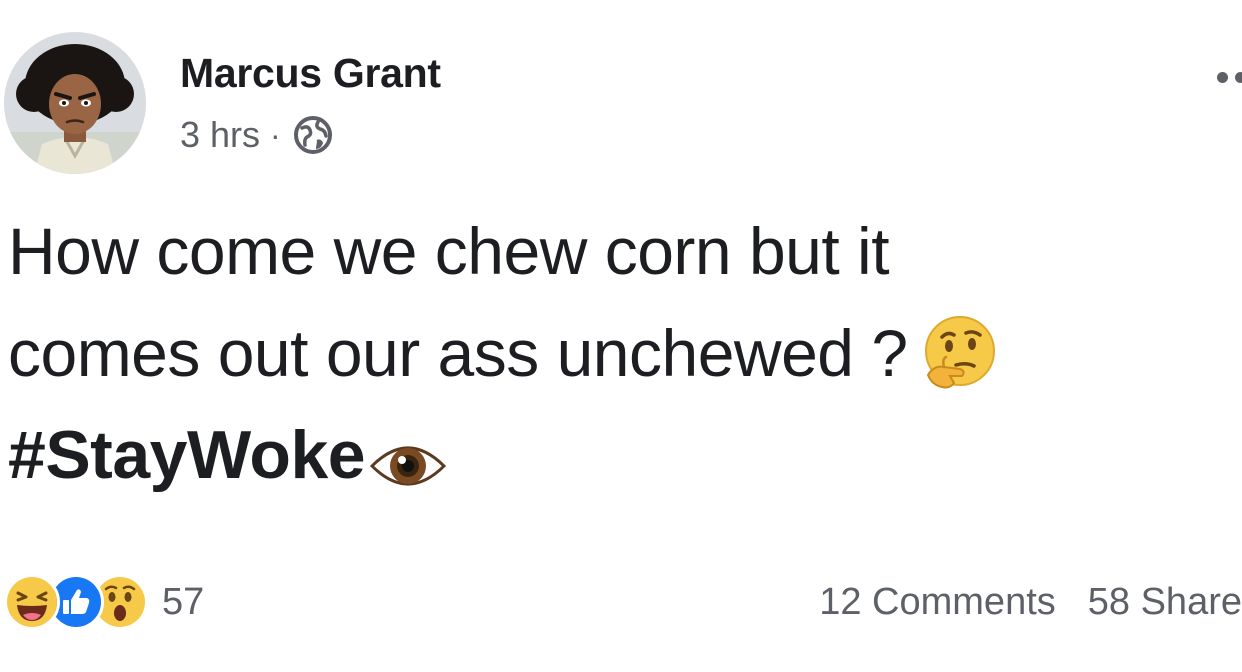  What do you see at coordinates (621, 602) in the screenshot?
I see `post-footer: 57 12 Comments 58 Share` at bounding box center [621, 602].